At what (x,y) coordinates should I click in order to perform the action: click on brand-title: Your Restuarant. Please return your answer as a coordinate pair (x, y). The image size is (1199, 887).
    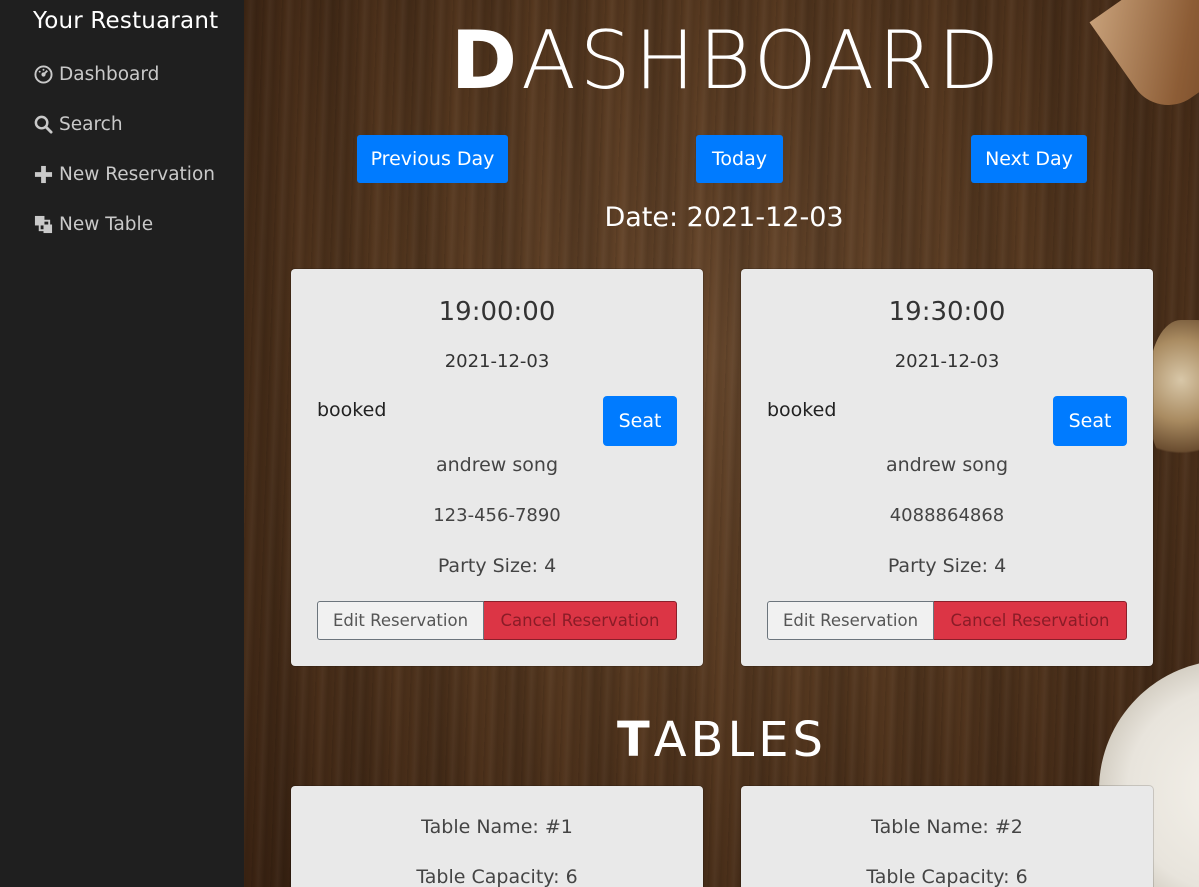
    Looking at the image, I should click on (125, 21).